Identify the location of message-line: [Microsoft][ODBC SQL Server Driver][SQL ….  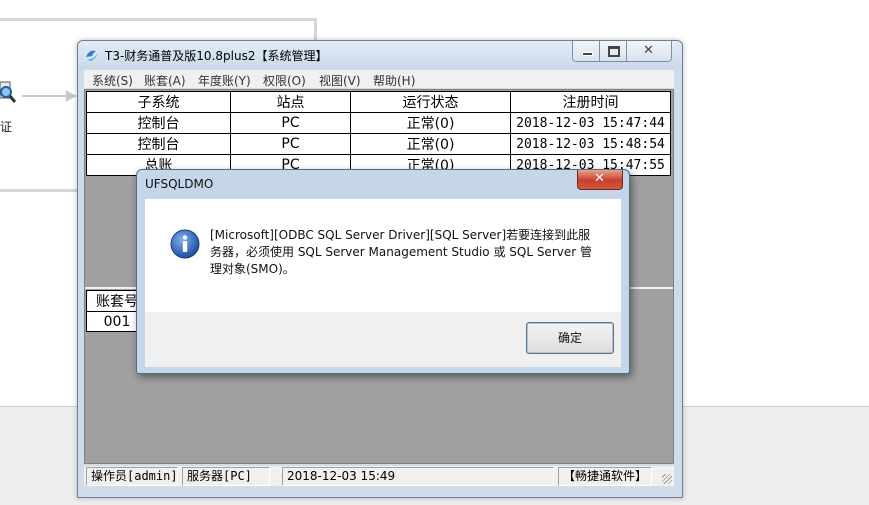
(400, 235).